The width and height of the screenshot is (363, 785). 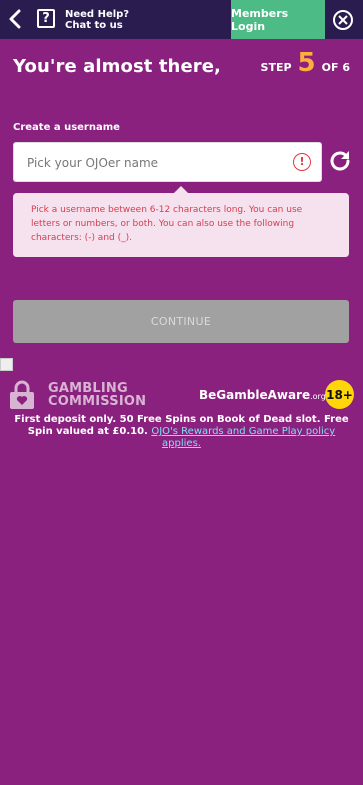 I want to click on gambling-commission-logo: GAMBLING COMMISSION, so click(x=77, y=395).